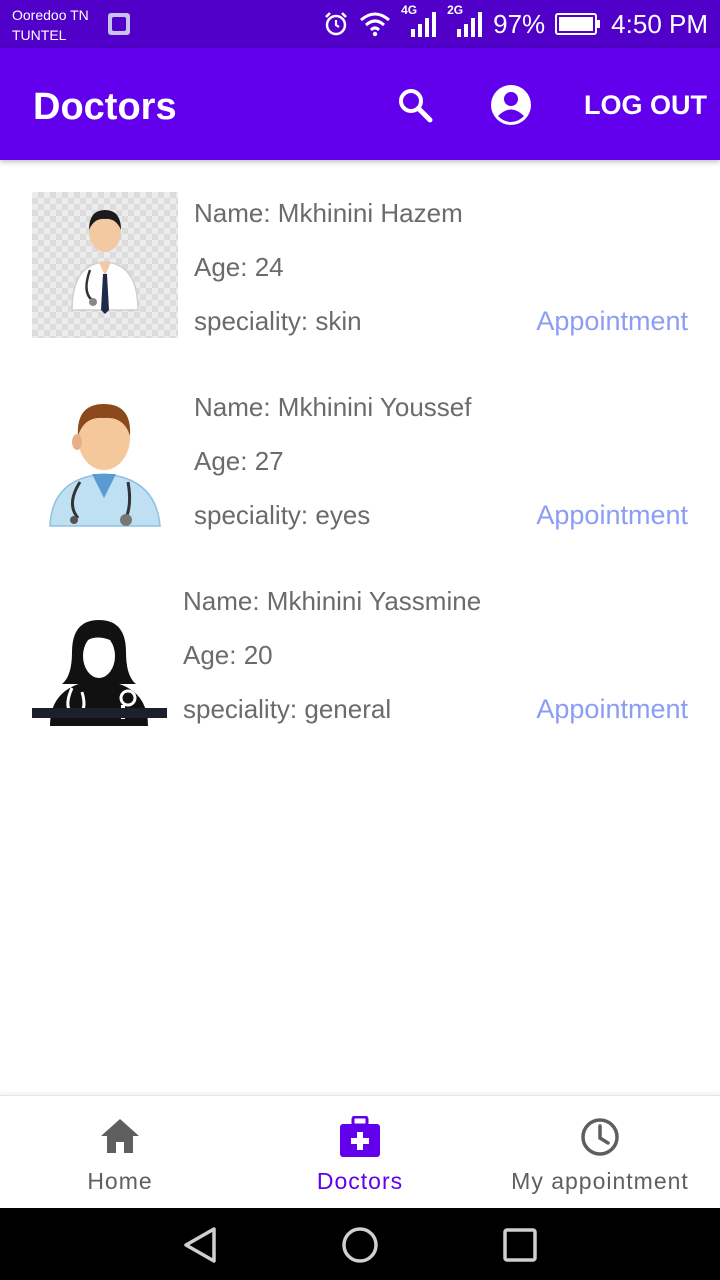 The height and width of the screenshot is (1280, 720). Describe the element at coordinates (333, 407) in the screenshot. I see `doctor-name: Name: Mkhinini Youssef` at that location.